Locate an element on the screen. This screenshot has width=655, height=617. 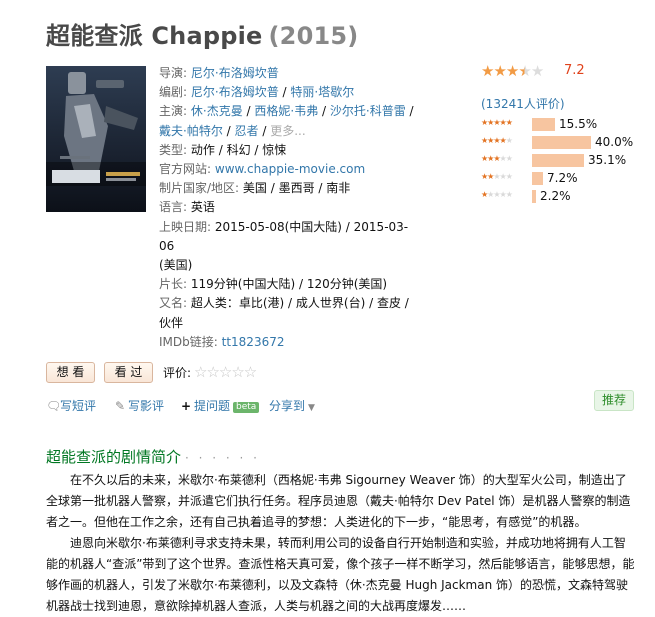
release-date-1: 2015-05-08(中国大陆) is located at coordinates (278, 226).